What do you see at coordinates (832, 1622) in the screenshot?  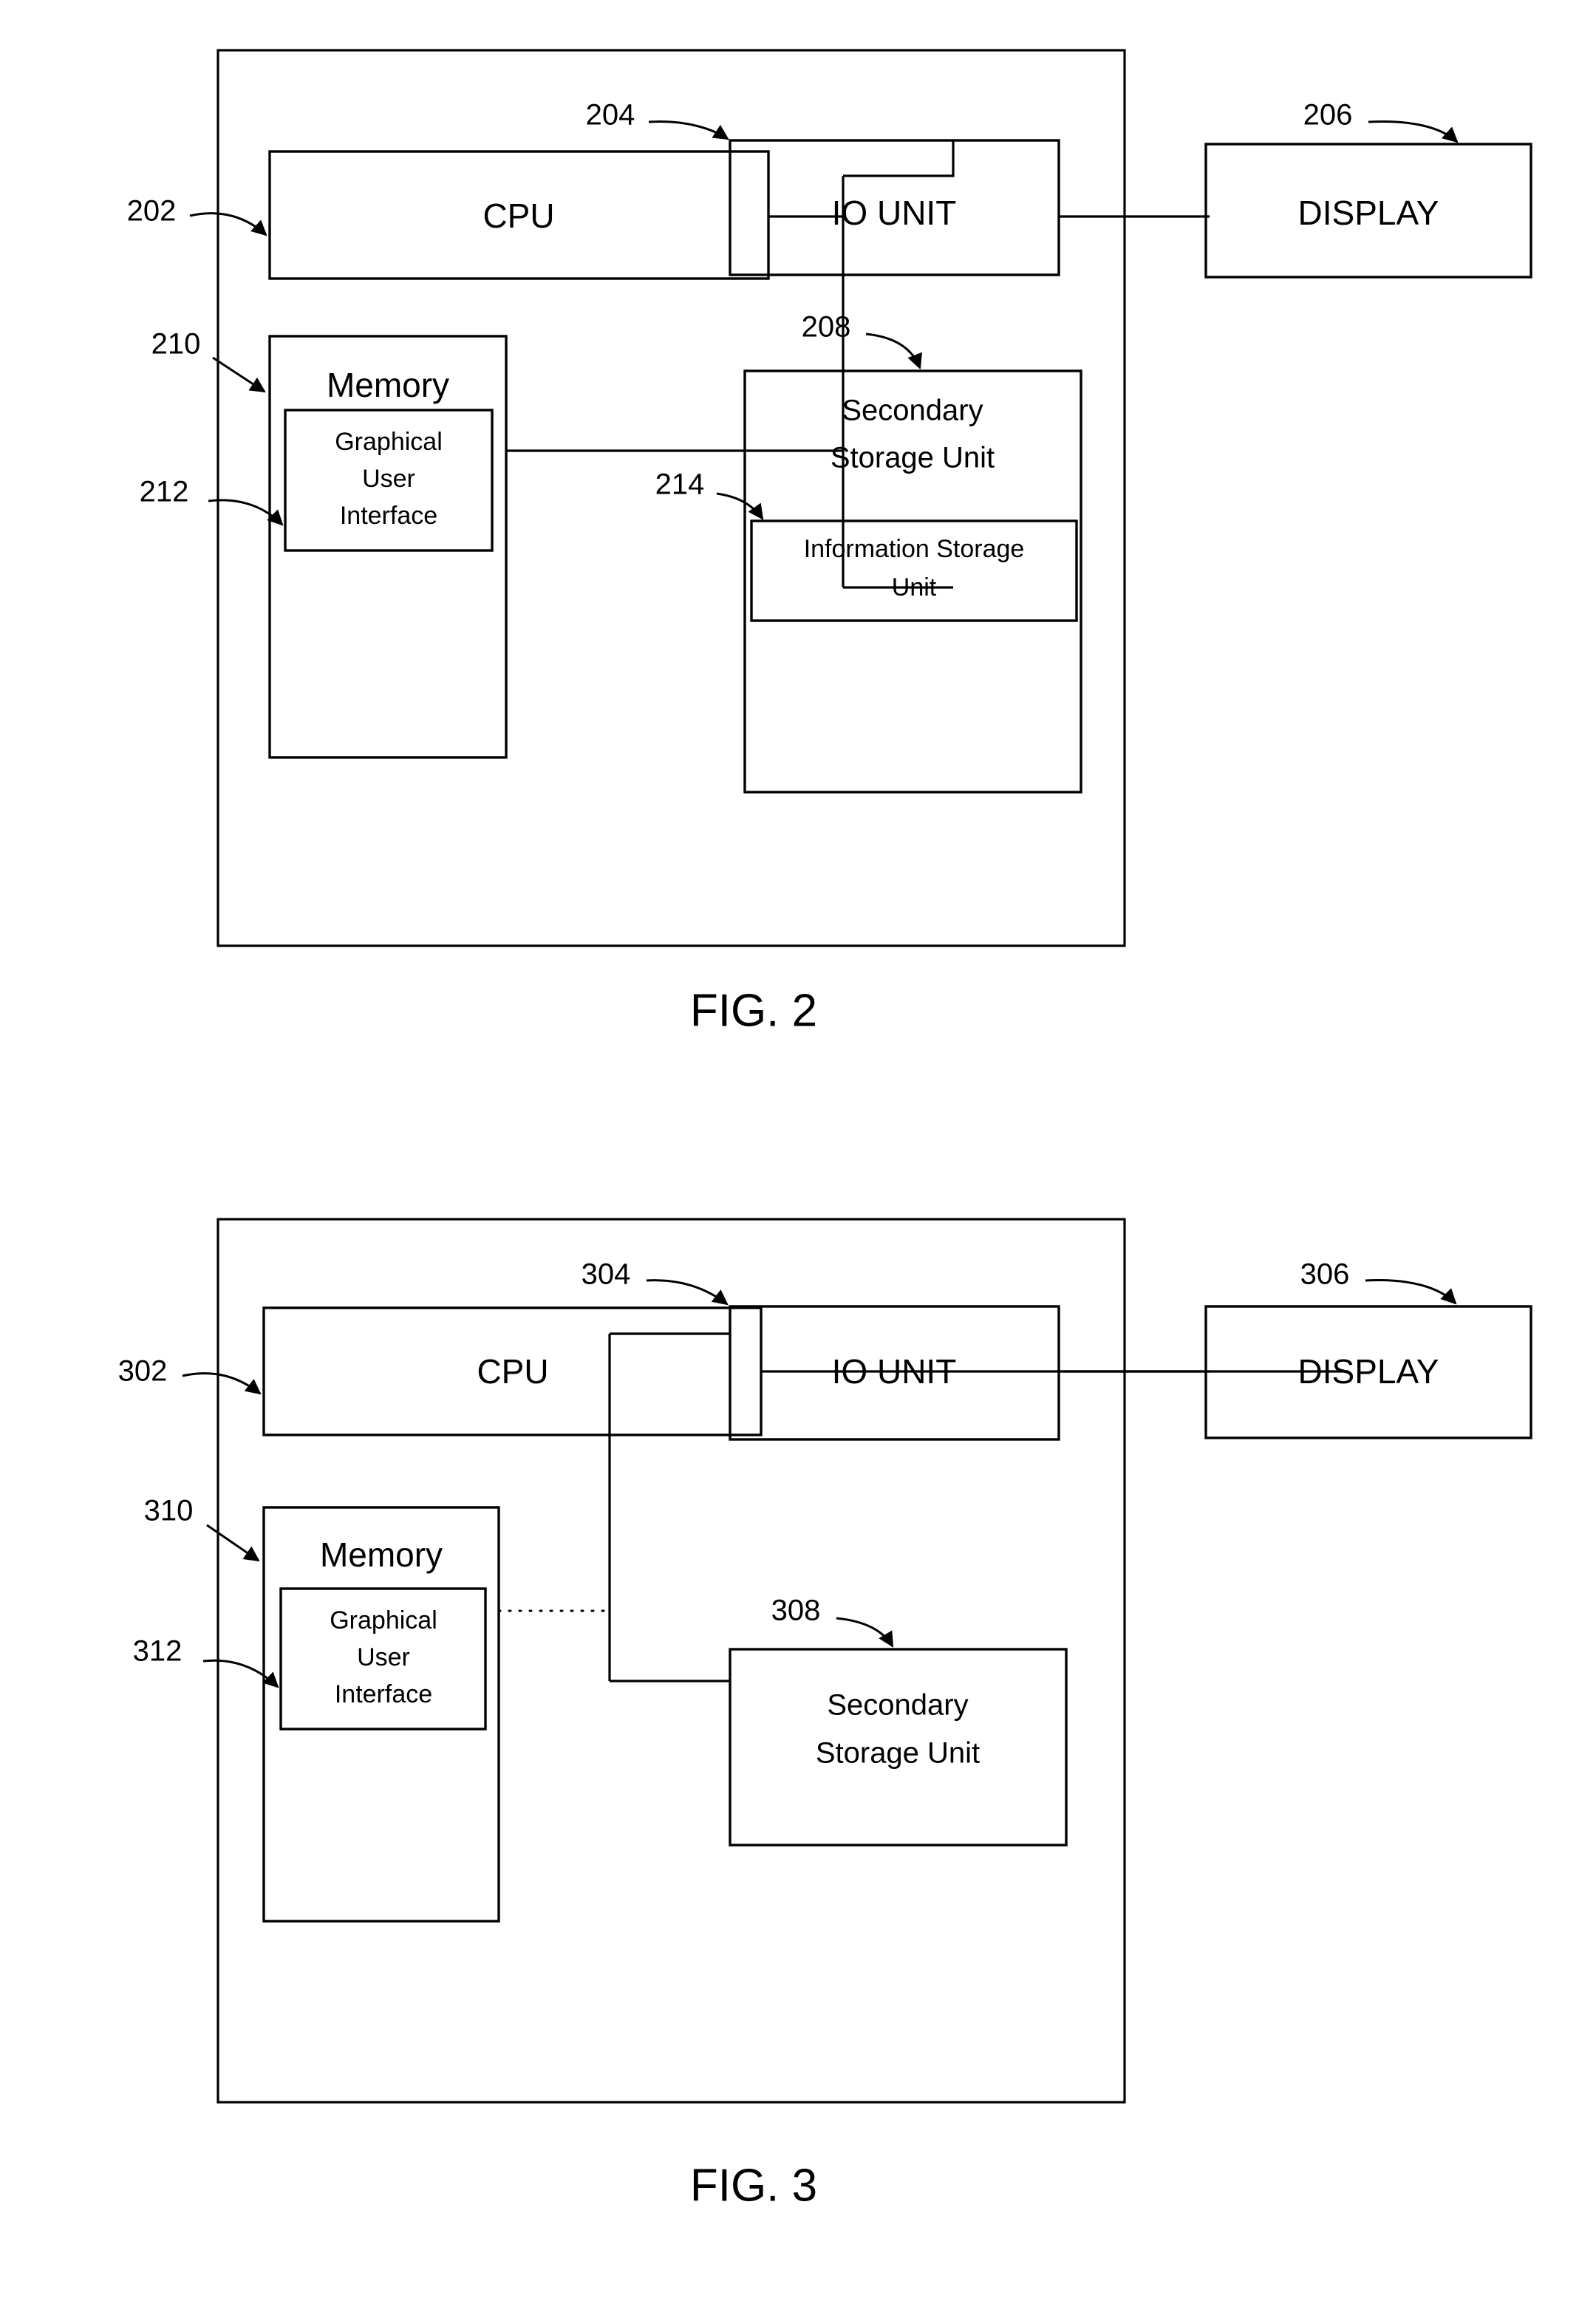 I see `fig3-secondary-storage-callout: 308` at bounding box center [832, 1622].